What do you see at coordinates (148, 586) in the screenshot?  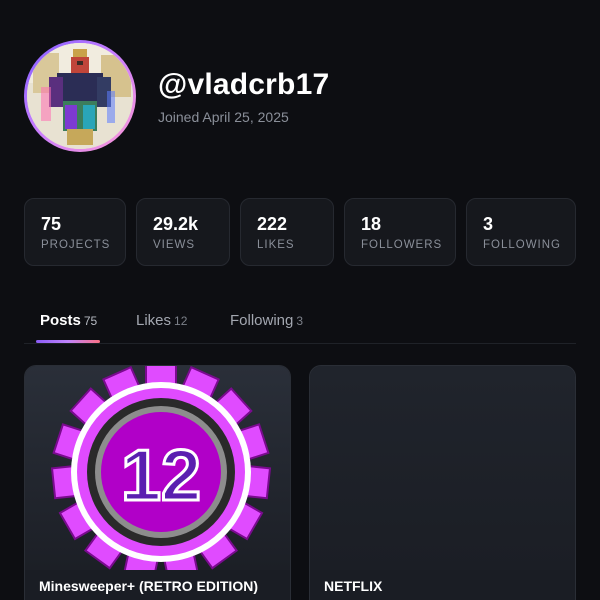 I see `post-title: Minesweeper+ (RETRO EDITION)` at bounding box center [148, 586].